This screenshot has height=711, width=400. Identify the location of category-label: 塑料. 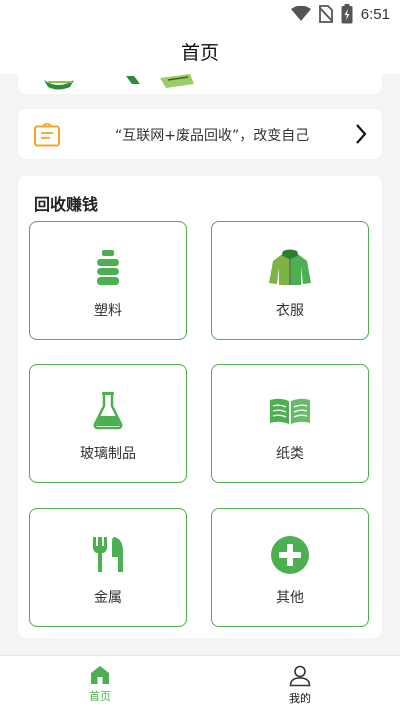
(108, 311).